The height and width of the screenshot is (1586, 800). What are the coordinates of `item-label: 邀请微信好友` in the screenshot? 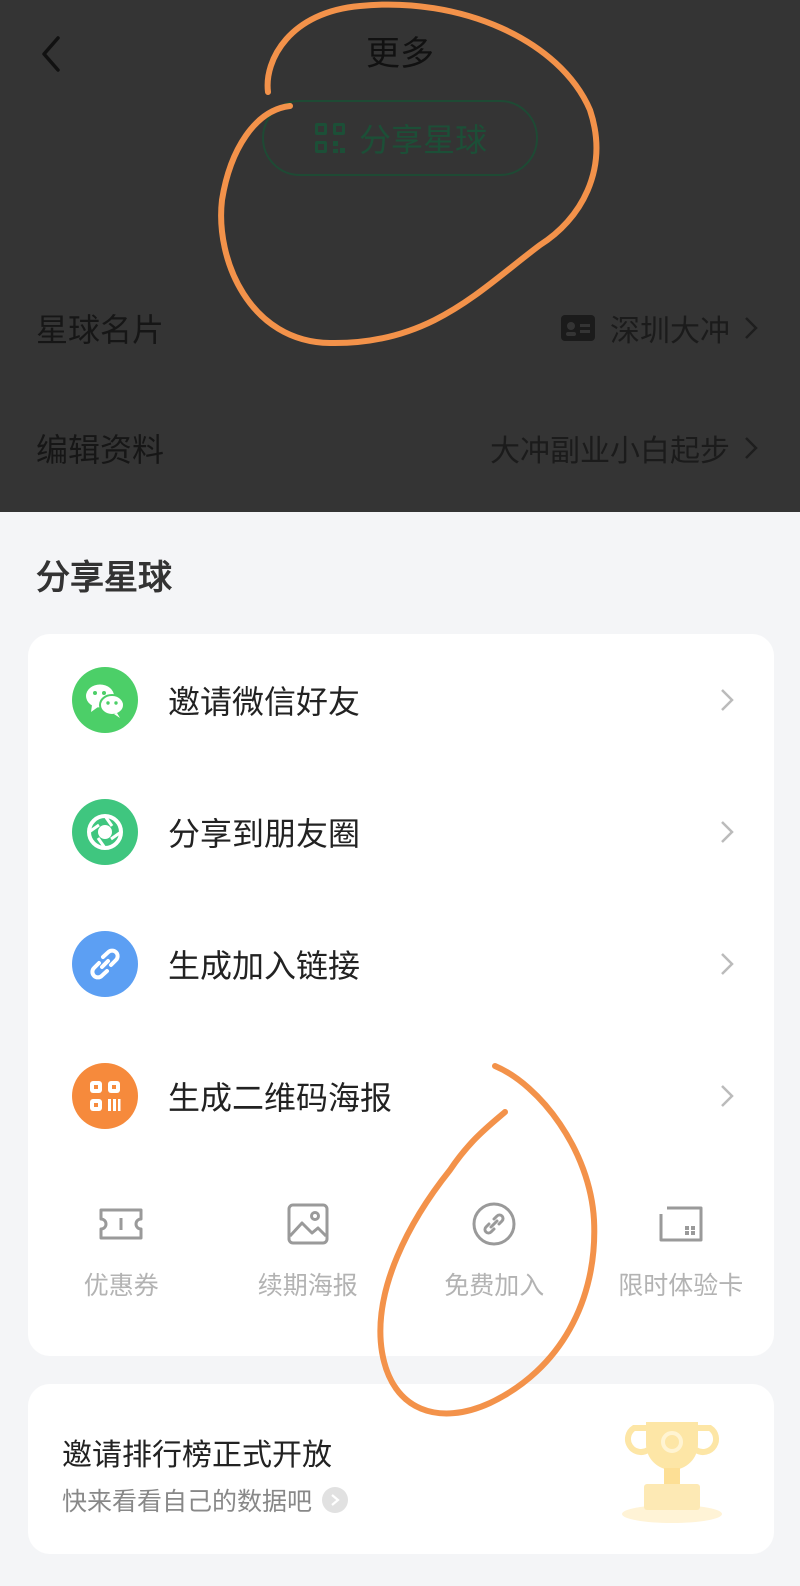 It's located at (264, 702).